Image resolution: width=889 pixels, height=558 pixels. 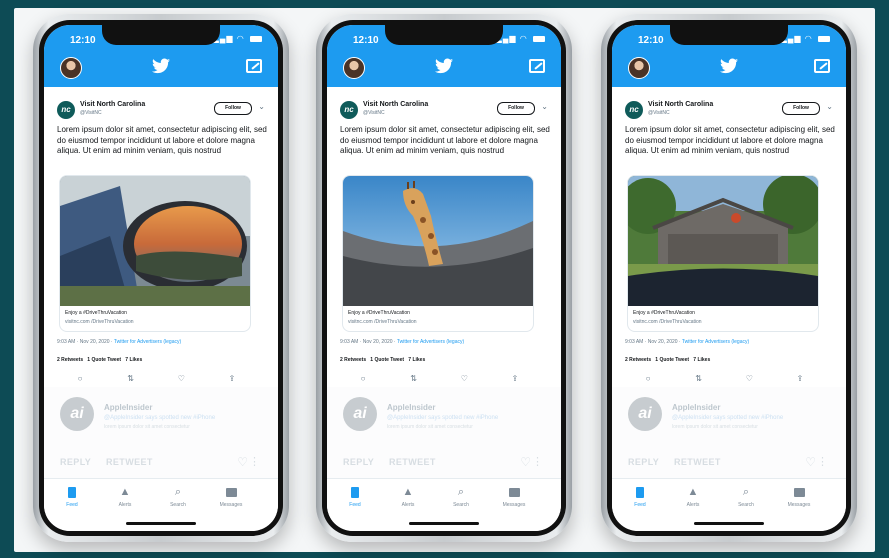 What do you see at coordinates (443, 418) in the screenshot?
I see `faded-line-1: @AppleInsider says spotted new #iPhone` at bounding box center [443, 418].